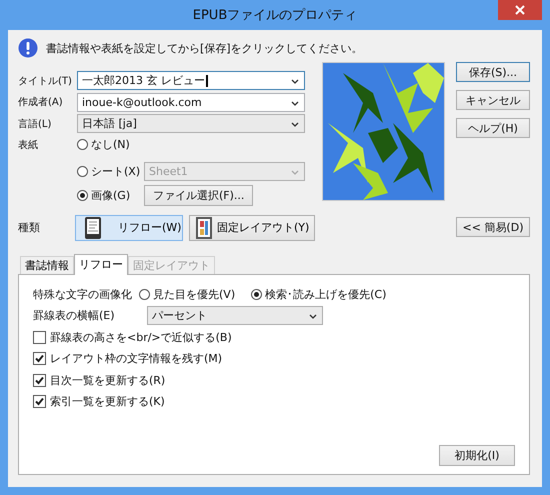 This screenshot has height=495, width=550. Describe the element at coordinates (204, 48) in the screenshot. I see `instruction-text: 書誌情報や表紙を設定してから[保存]をクリックしてください。` at that location.